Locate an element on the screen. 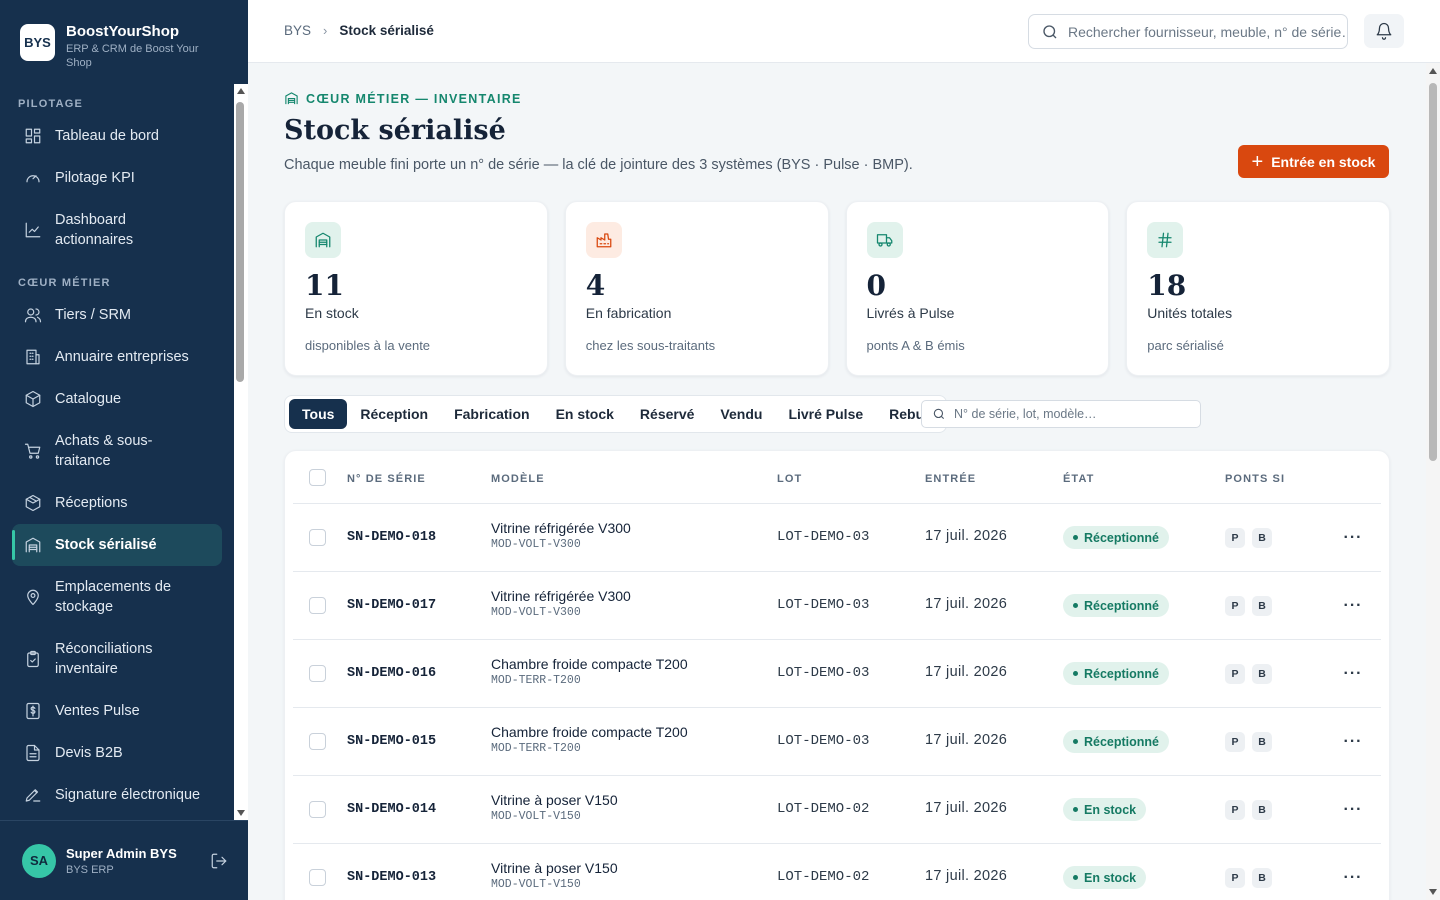  kpi-value: 4 is located at coordinates (595, 285).